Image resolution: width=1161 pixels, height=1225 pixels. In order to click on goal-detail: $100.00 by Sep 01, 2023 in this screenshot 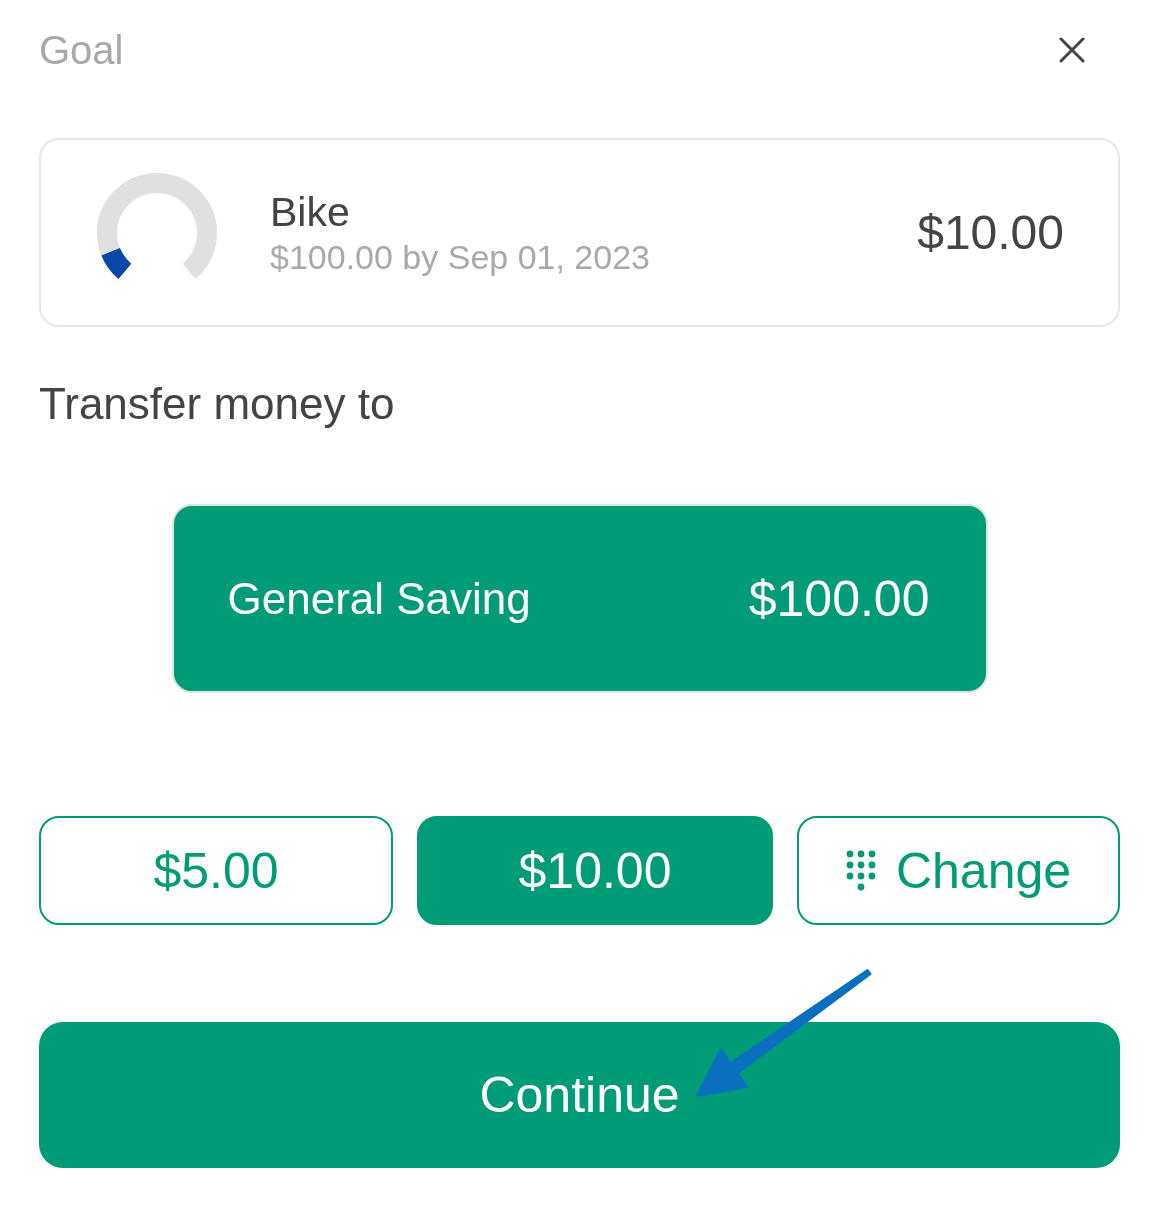, I will do `click(460, 257)`.